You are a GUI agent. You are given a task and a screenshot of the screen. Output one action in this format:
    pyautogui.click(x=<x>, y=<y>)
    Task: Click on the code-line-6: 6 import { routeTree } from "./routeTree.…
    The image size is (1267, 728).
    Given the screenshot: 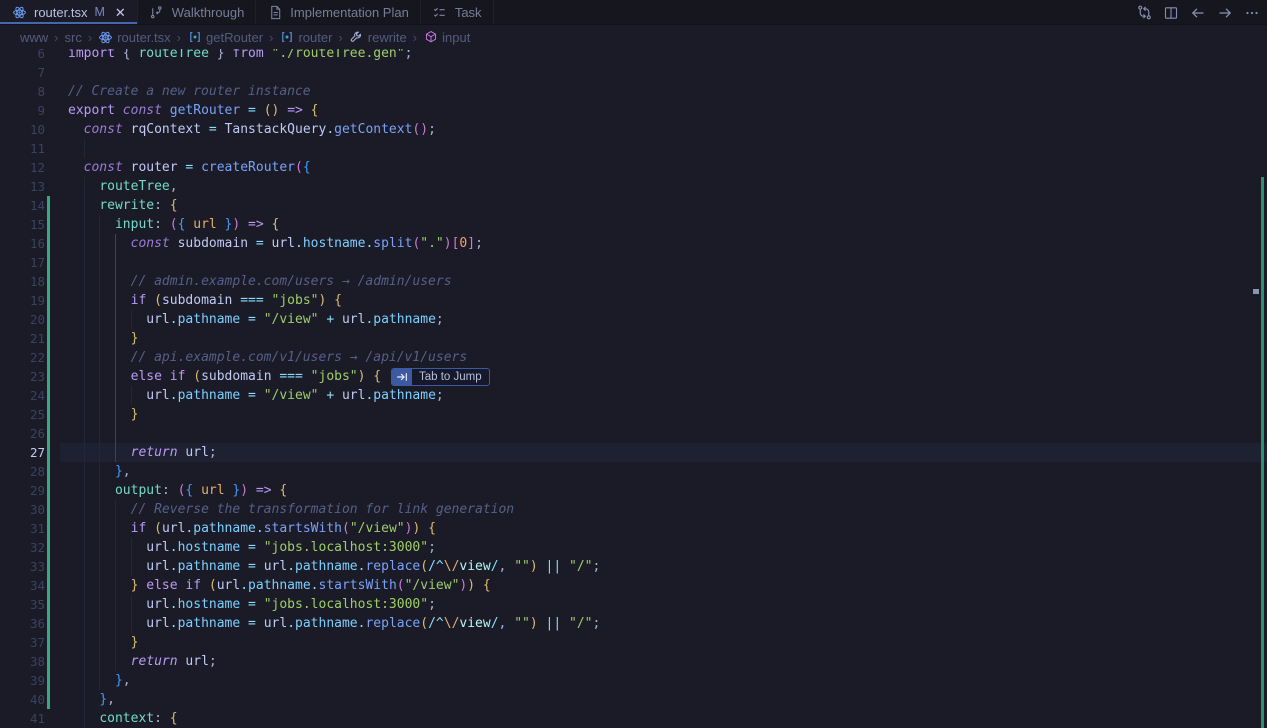 What is the action you would take?
    pyautogui.click(x=633, y=56)
    